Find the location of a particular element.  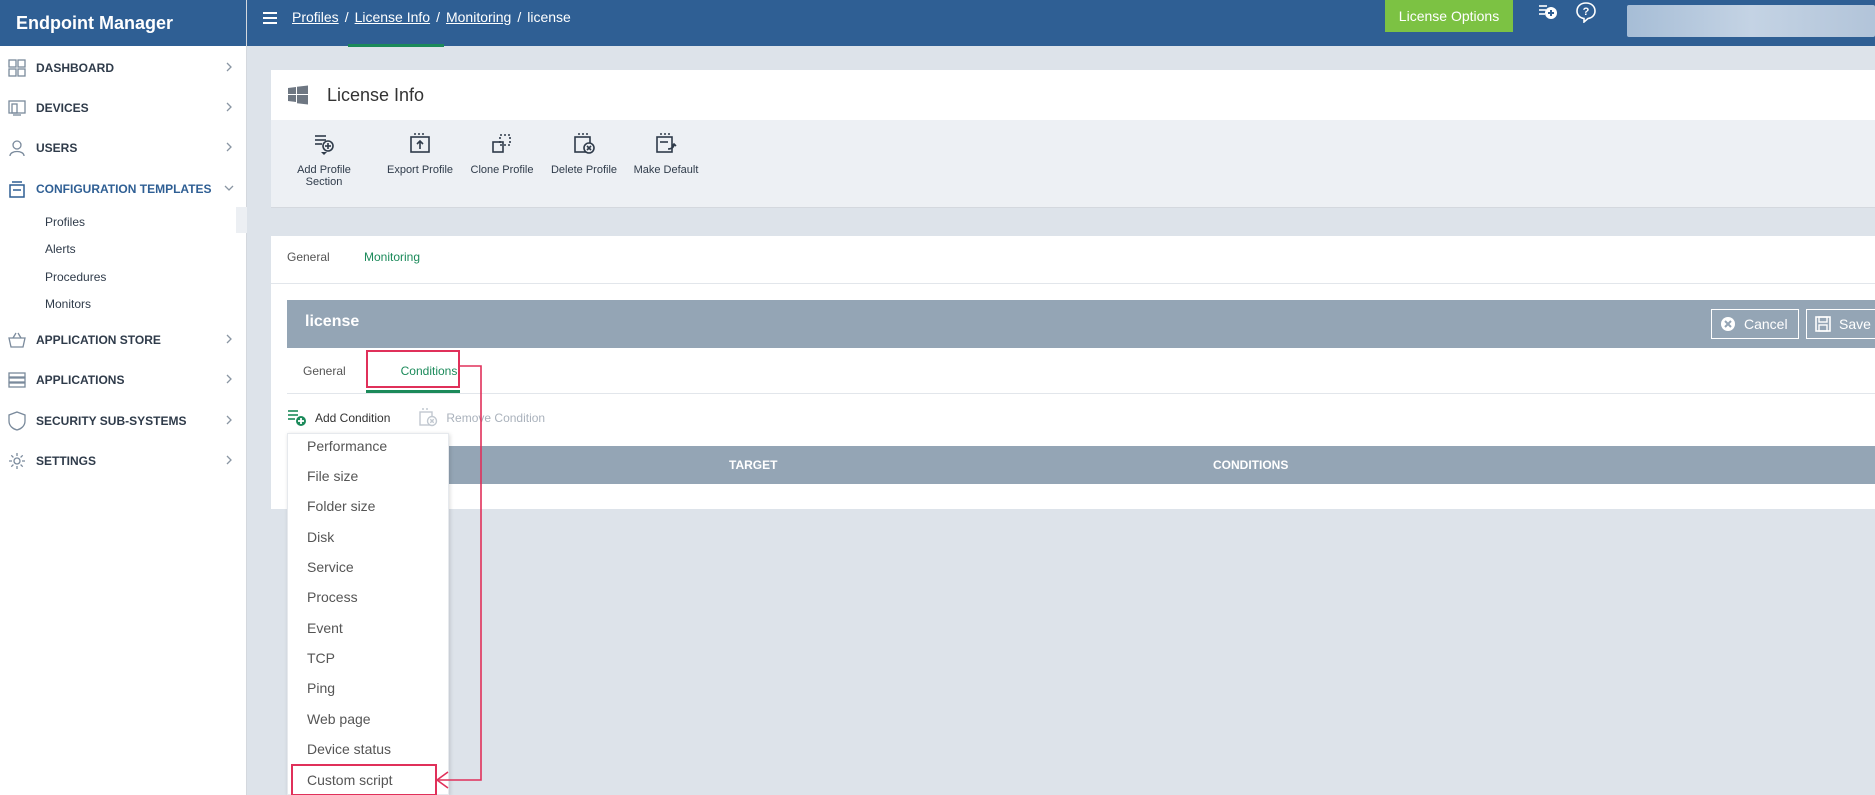

active-subitem-marker is located at coordinates (241, 220).